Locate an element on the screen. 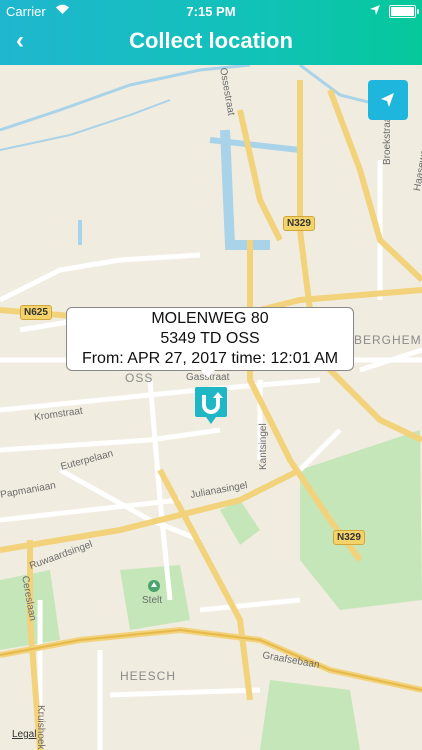 The height and width of the screenshot is (750, 422). app-header: Carrier 7:15 PM ‹ Collect location is located at coordinates (211, 32).